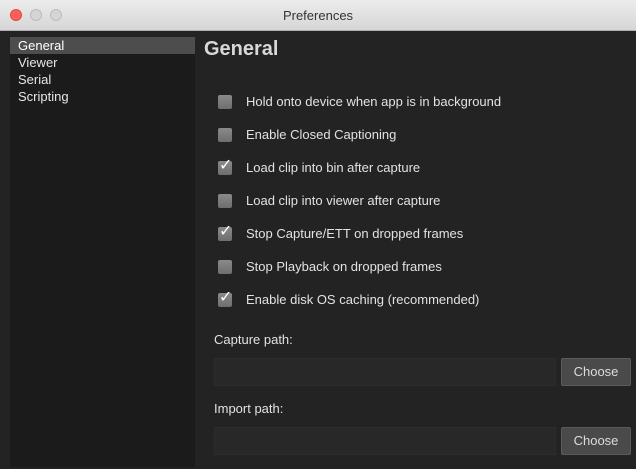 This screenshot has height=469, width=636. What do you see at coordinates (333, 167) in the screenshot?
I see `option-label: Load clip into bin after capture` at bounding box center [333, 167].